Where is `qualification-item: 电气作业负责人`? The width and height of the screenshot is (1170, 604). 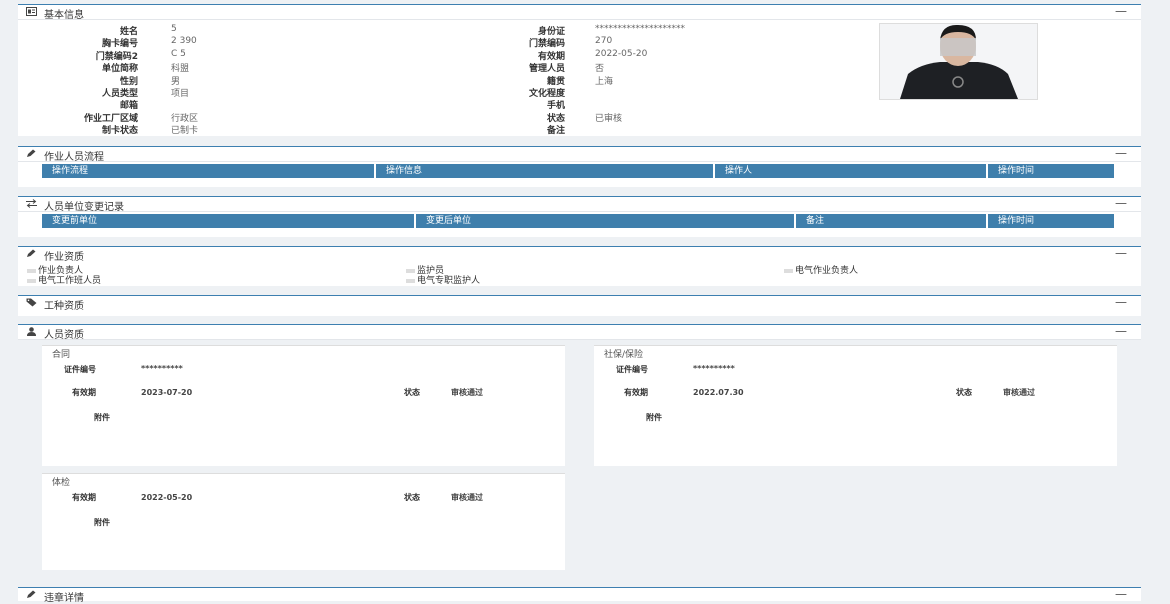 qualification-item: 电气作业负责人 is located at coordinates (821, 269).